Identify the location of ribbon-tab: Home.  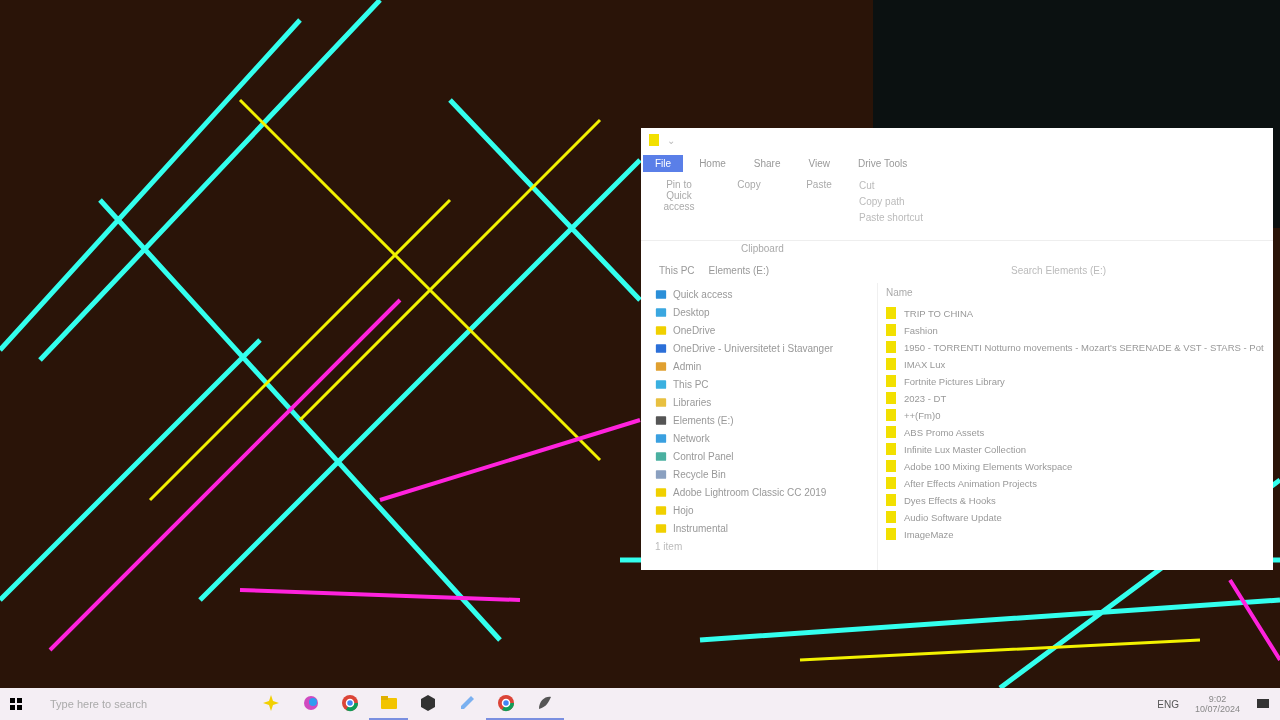
(712, 163).